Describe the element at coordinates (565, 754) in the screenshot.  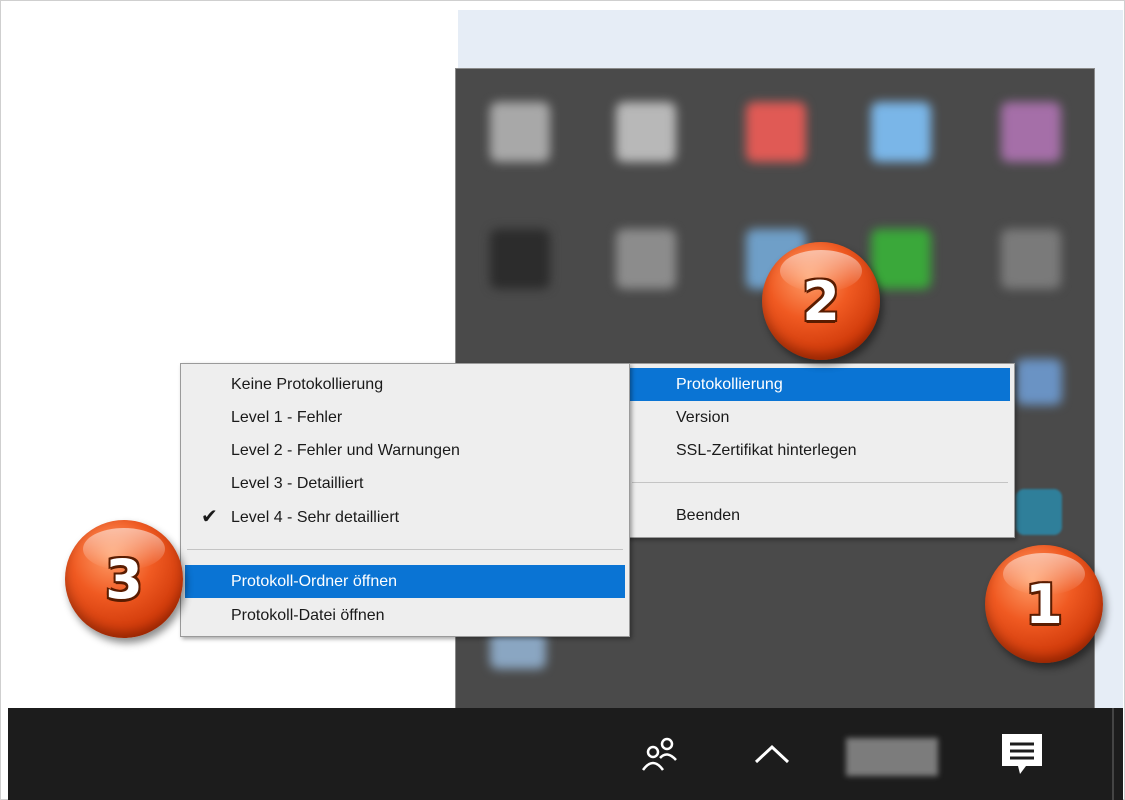
I see `taskbar` at that location.